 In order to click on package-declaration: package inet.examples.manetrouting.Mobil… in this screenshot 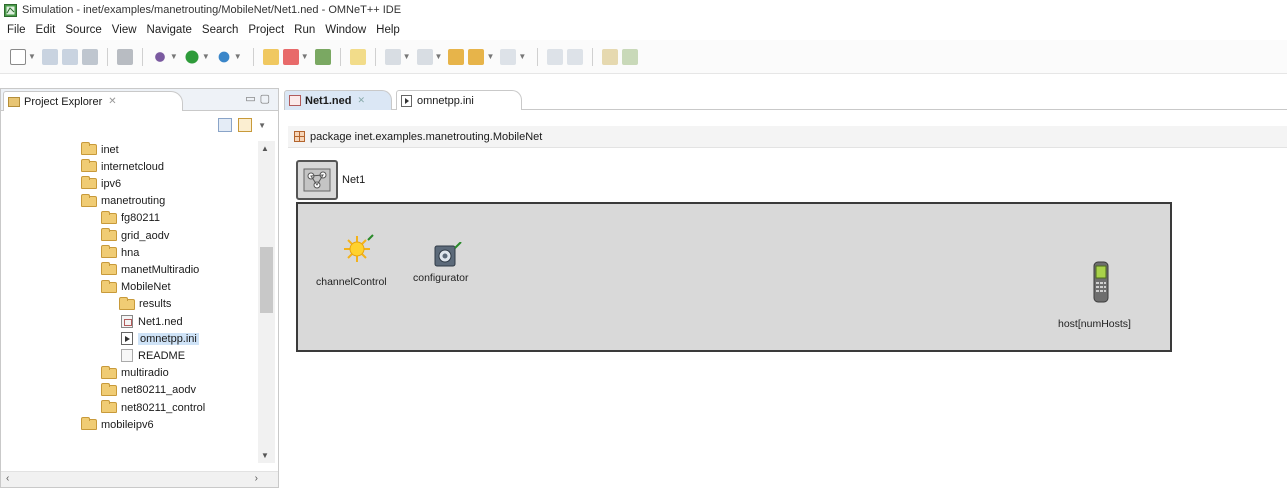, I will do `click(787, 137)`.